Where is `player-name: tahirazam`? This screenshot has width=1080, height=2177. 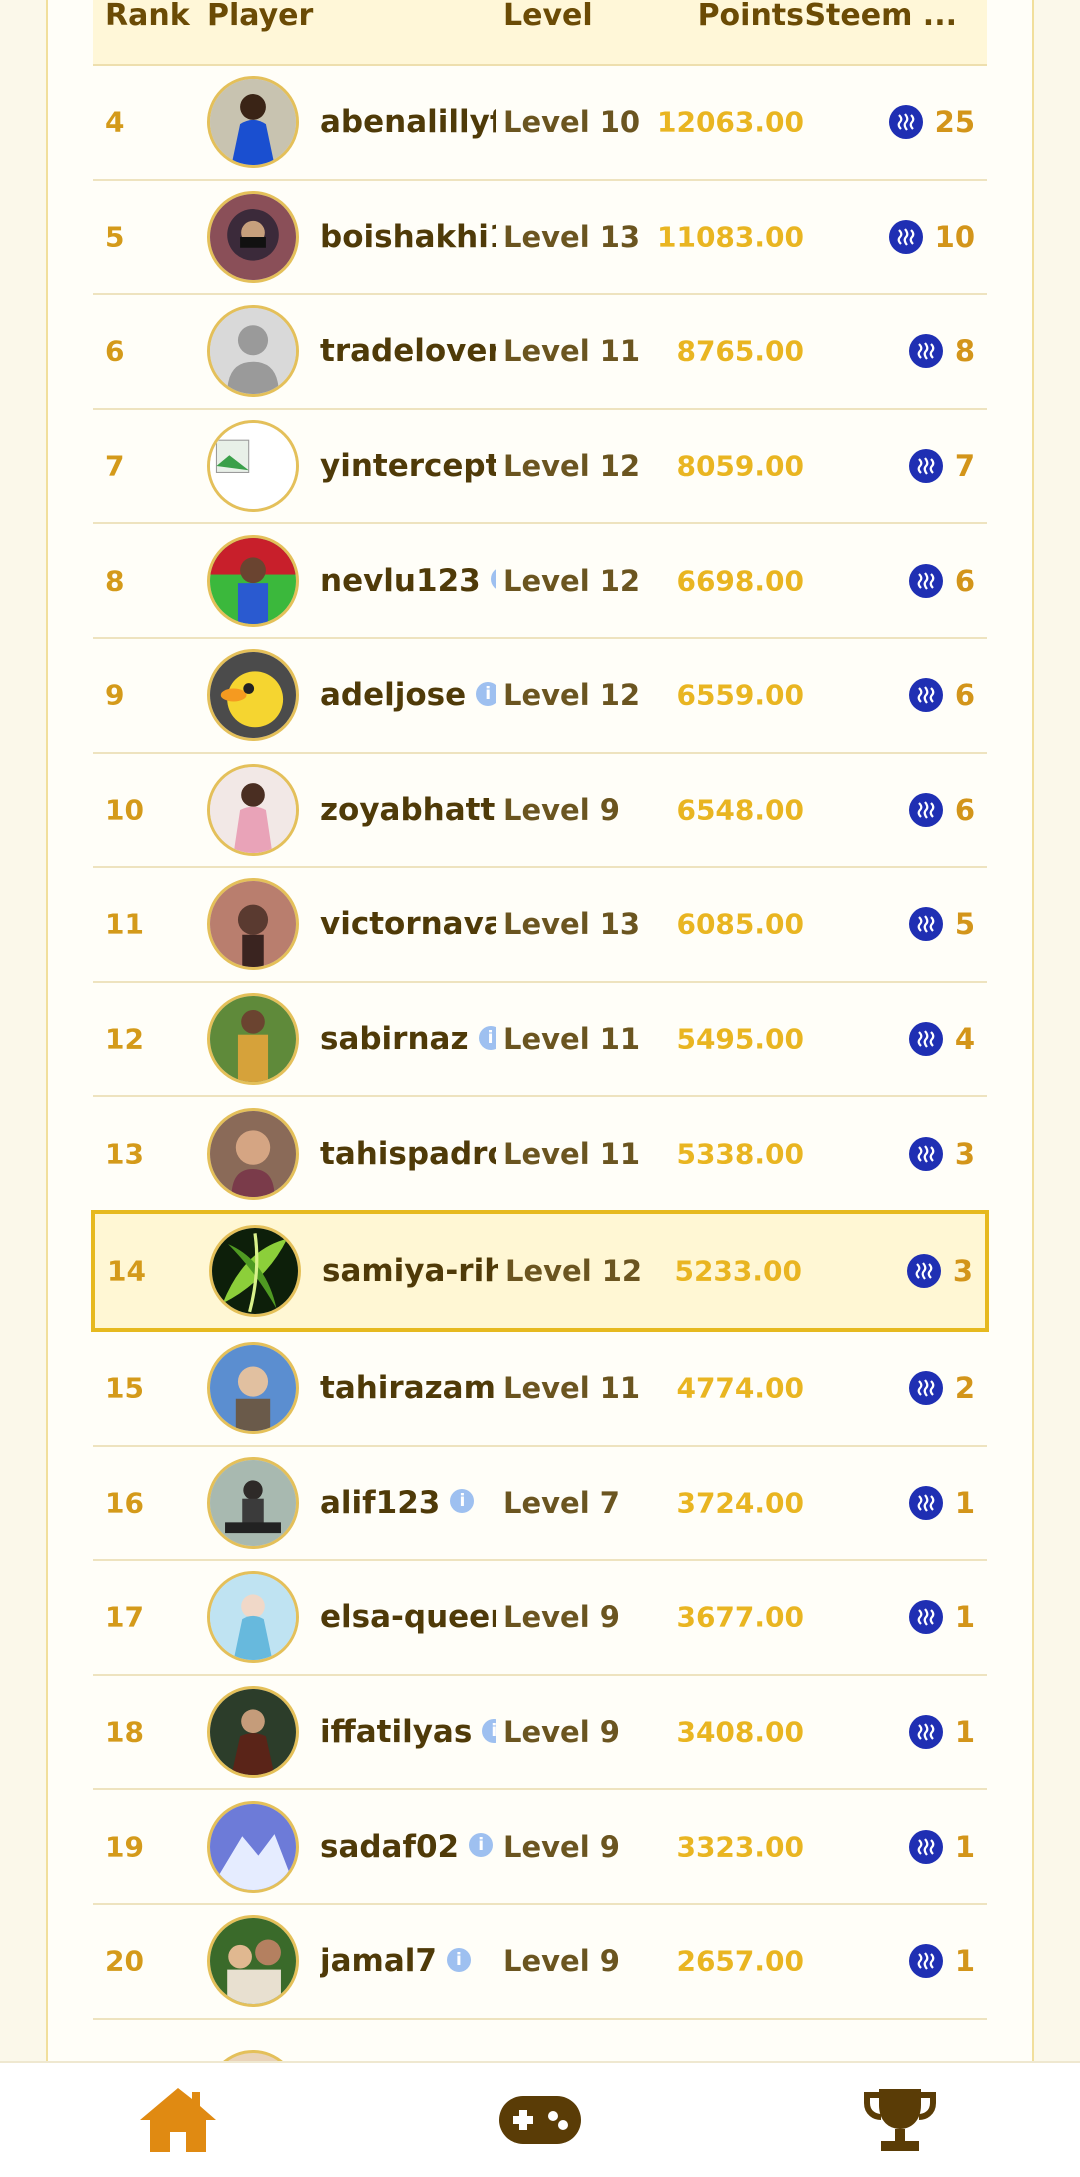 player-name: tahirazam is located at coordinates (408, 1388).